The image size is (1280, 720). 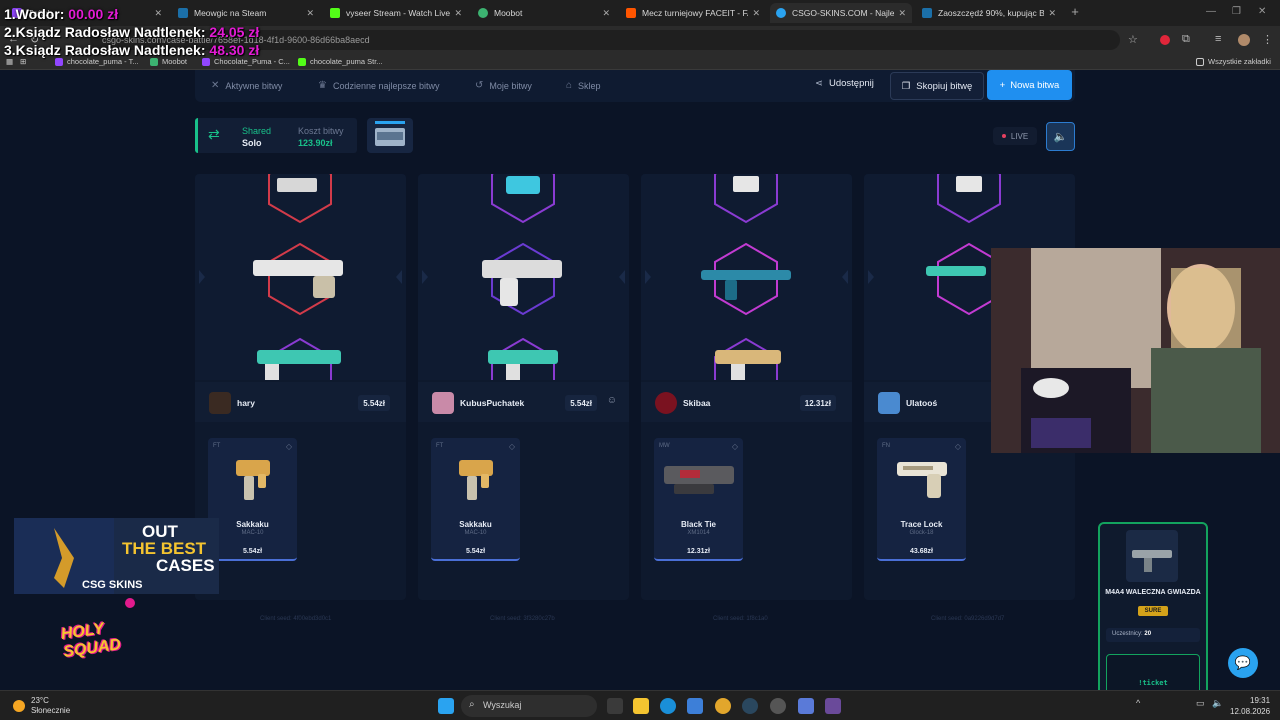 What do you see at coordinates (257, 131) in the screenshot?
I see `battle-mode: Shared` at bounding box center [257, 131].